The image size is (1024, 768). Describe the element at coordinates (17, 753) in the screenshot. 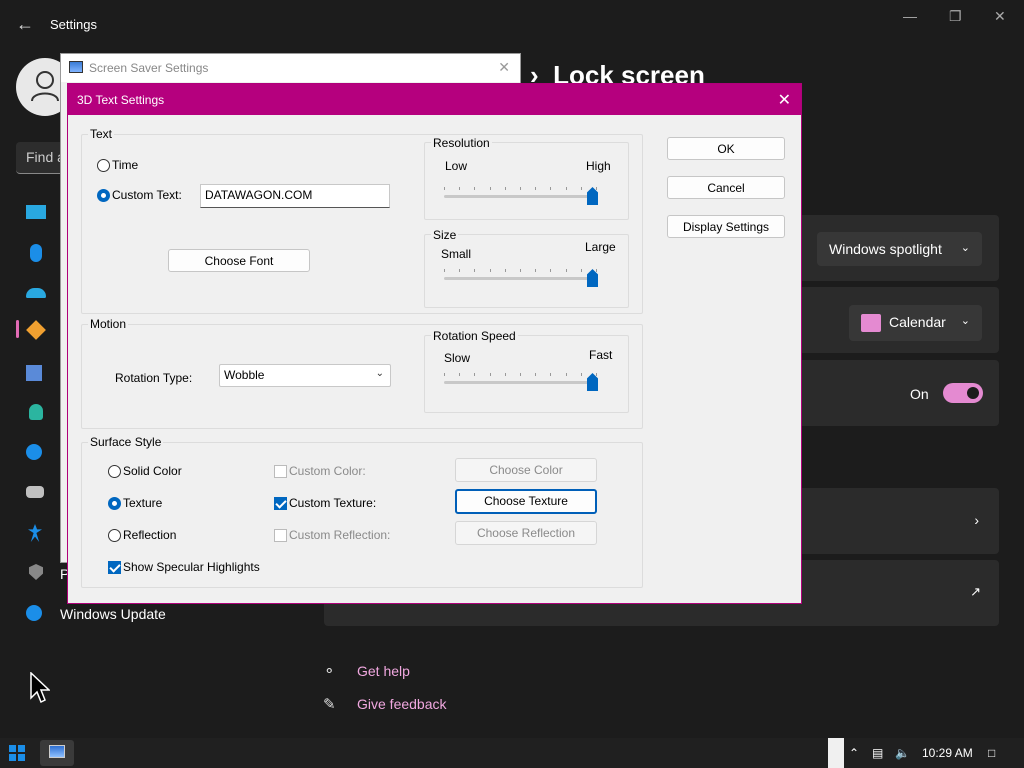

I see `windows-start-icon` at that location.